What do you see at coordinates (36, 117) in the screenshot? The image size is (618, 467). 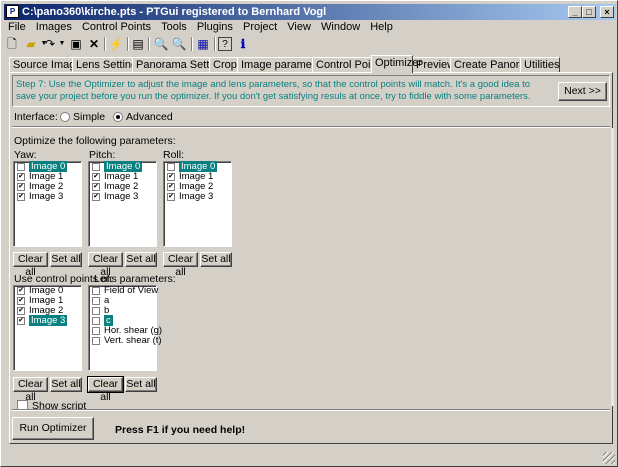 I see `interface-label: Interface:` at bounding box center [36, 117].